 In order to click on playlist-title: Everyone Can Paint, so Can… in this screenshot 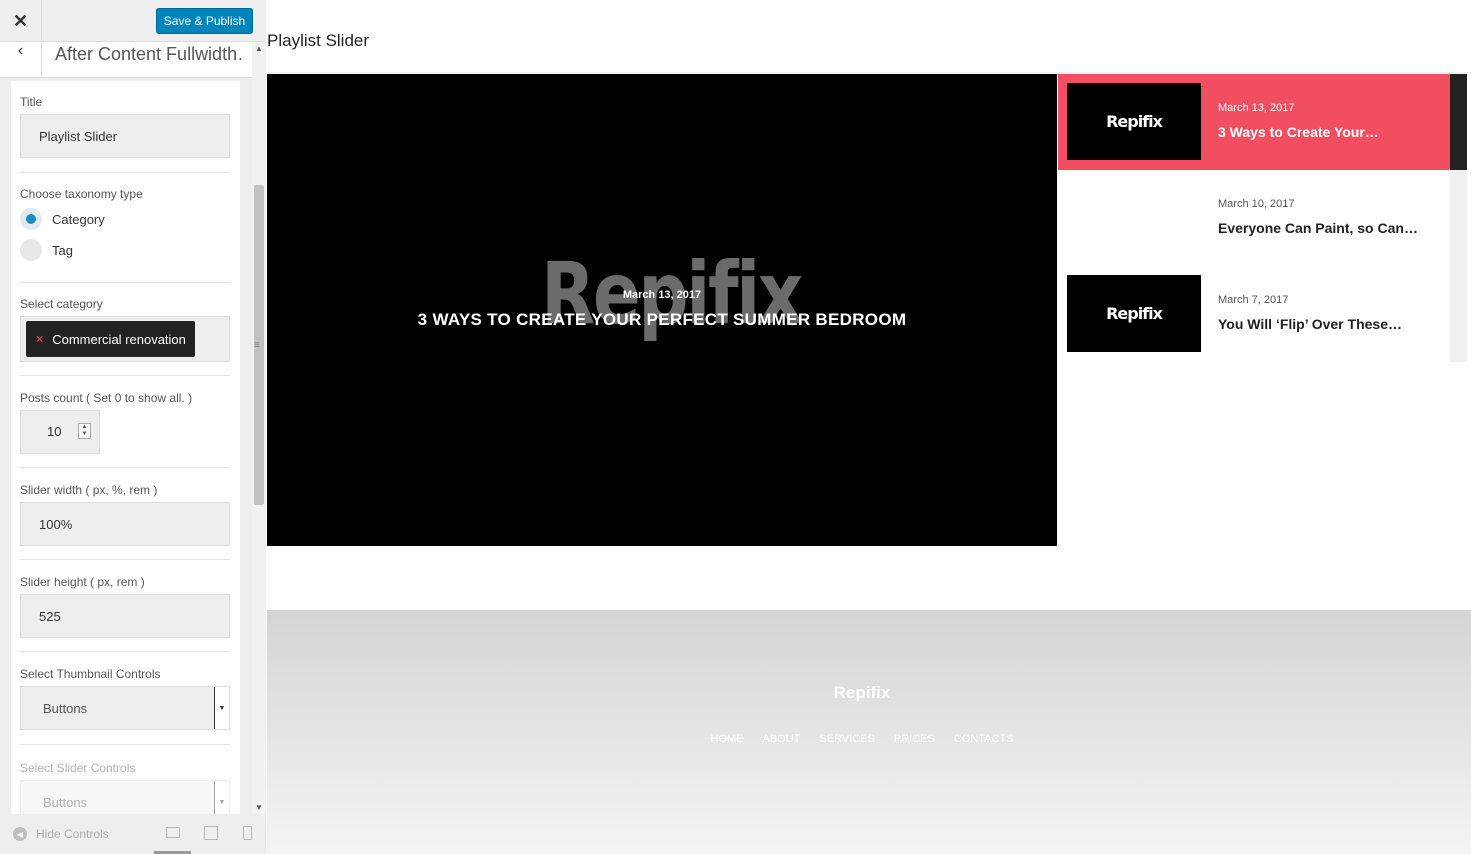, I will do `click(1318, 228)`.